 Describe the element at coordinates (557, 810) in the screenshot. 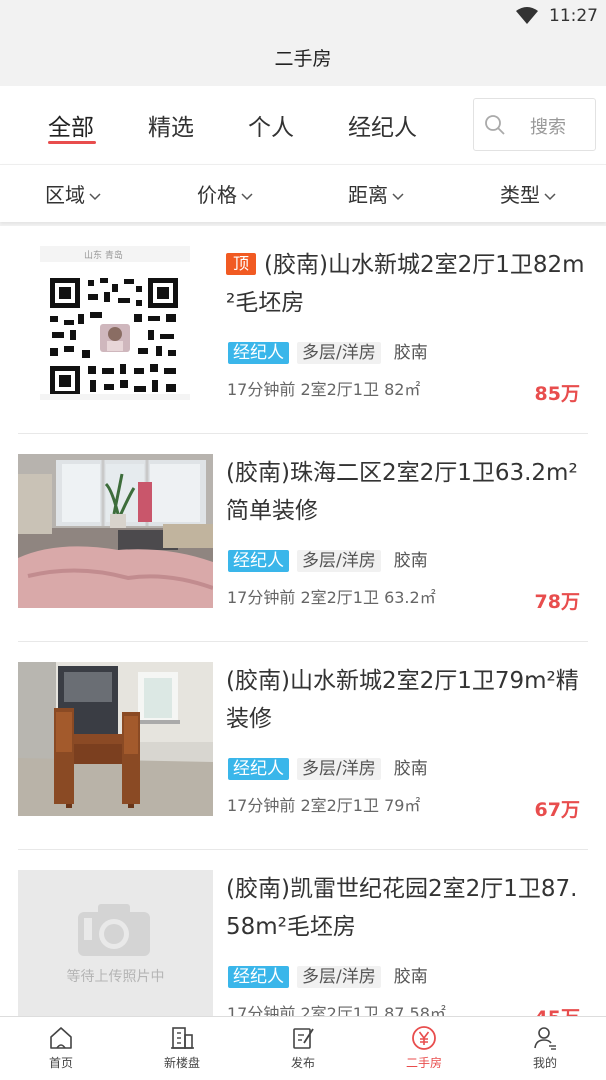

I see `listing-price: 67万` at that location.